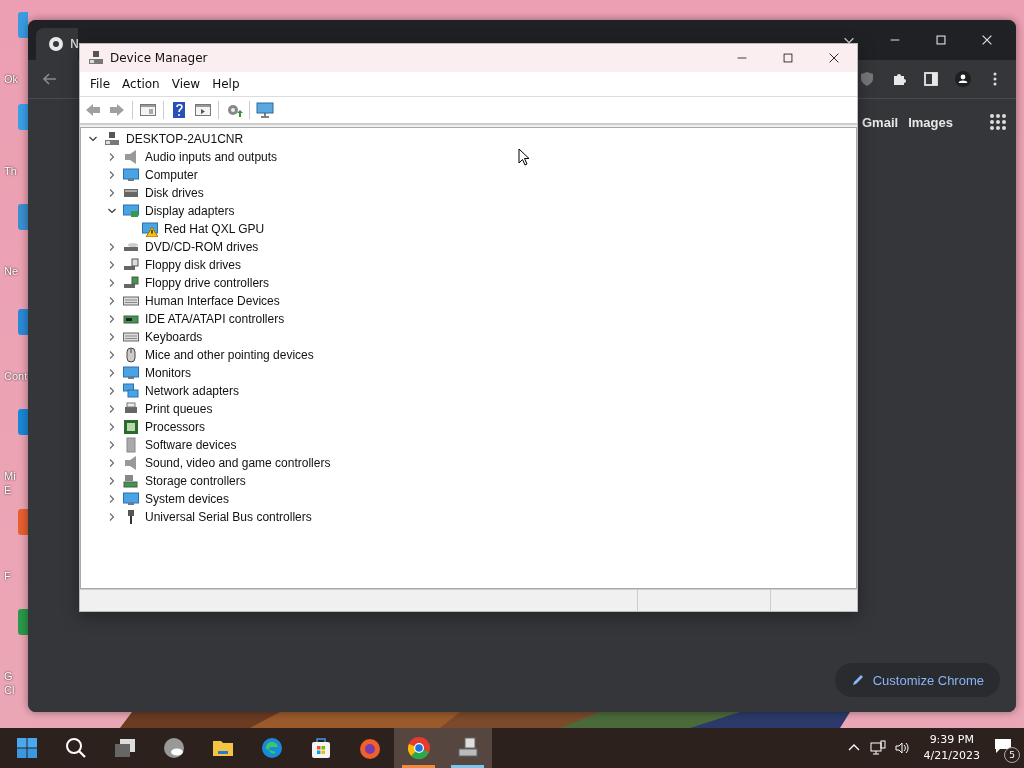  Describe the element at coordinates (131, 463) in the screenshot. I see `speaker-icon` at that location.